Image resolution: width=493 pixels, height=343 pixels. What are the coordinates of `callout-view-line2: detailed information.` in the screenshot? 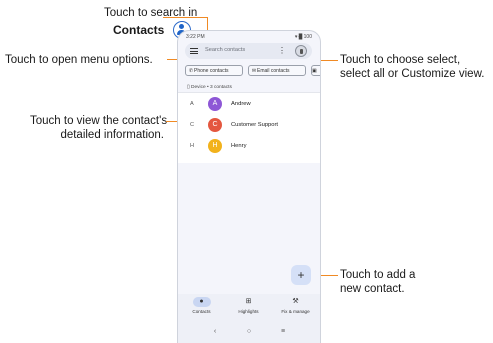 It's located at (112, 135).